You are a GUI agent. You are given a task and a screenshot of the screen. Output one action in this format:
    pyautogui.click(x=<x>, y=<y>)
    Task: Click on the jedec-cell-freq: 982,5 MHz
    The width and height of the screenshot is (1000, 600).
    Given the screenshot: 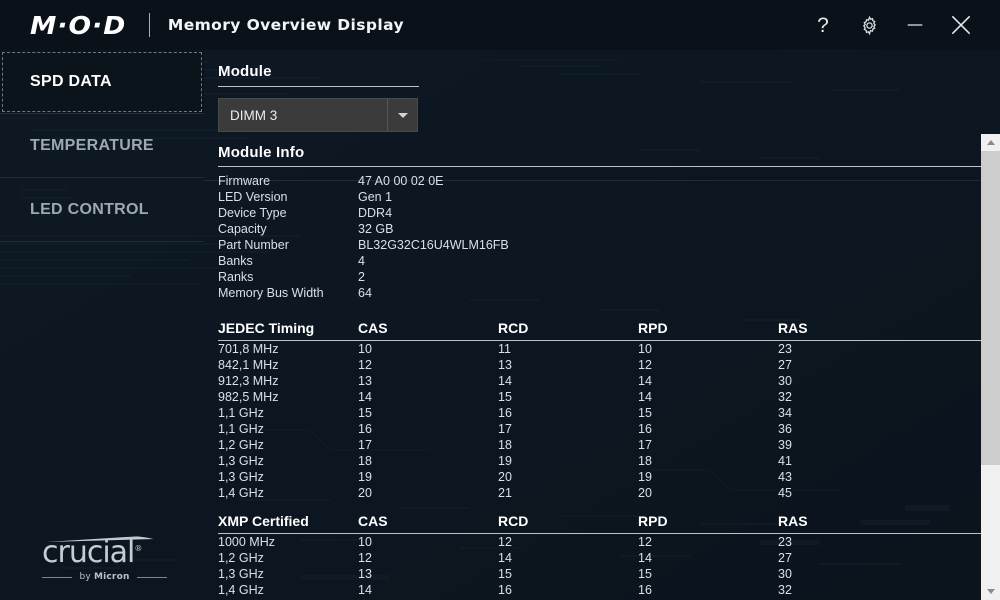 What is the action you would take?
    pyautogui.click(x=248, y=397)
    